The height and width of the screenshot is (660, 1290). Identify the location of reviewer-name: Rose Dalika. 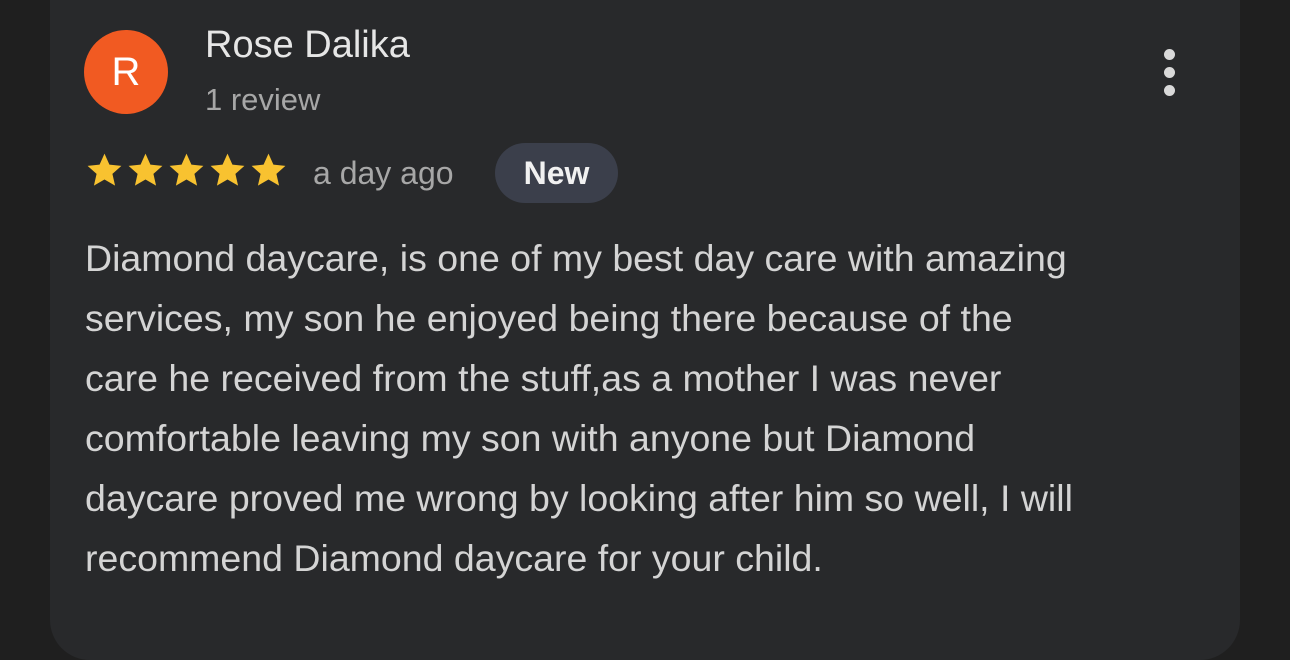
(307, 45).